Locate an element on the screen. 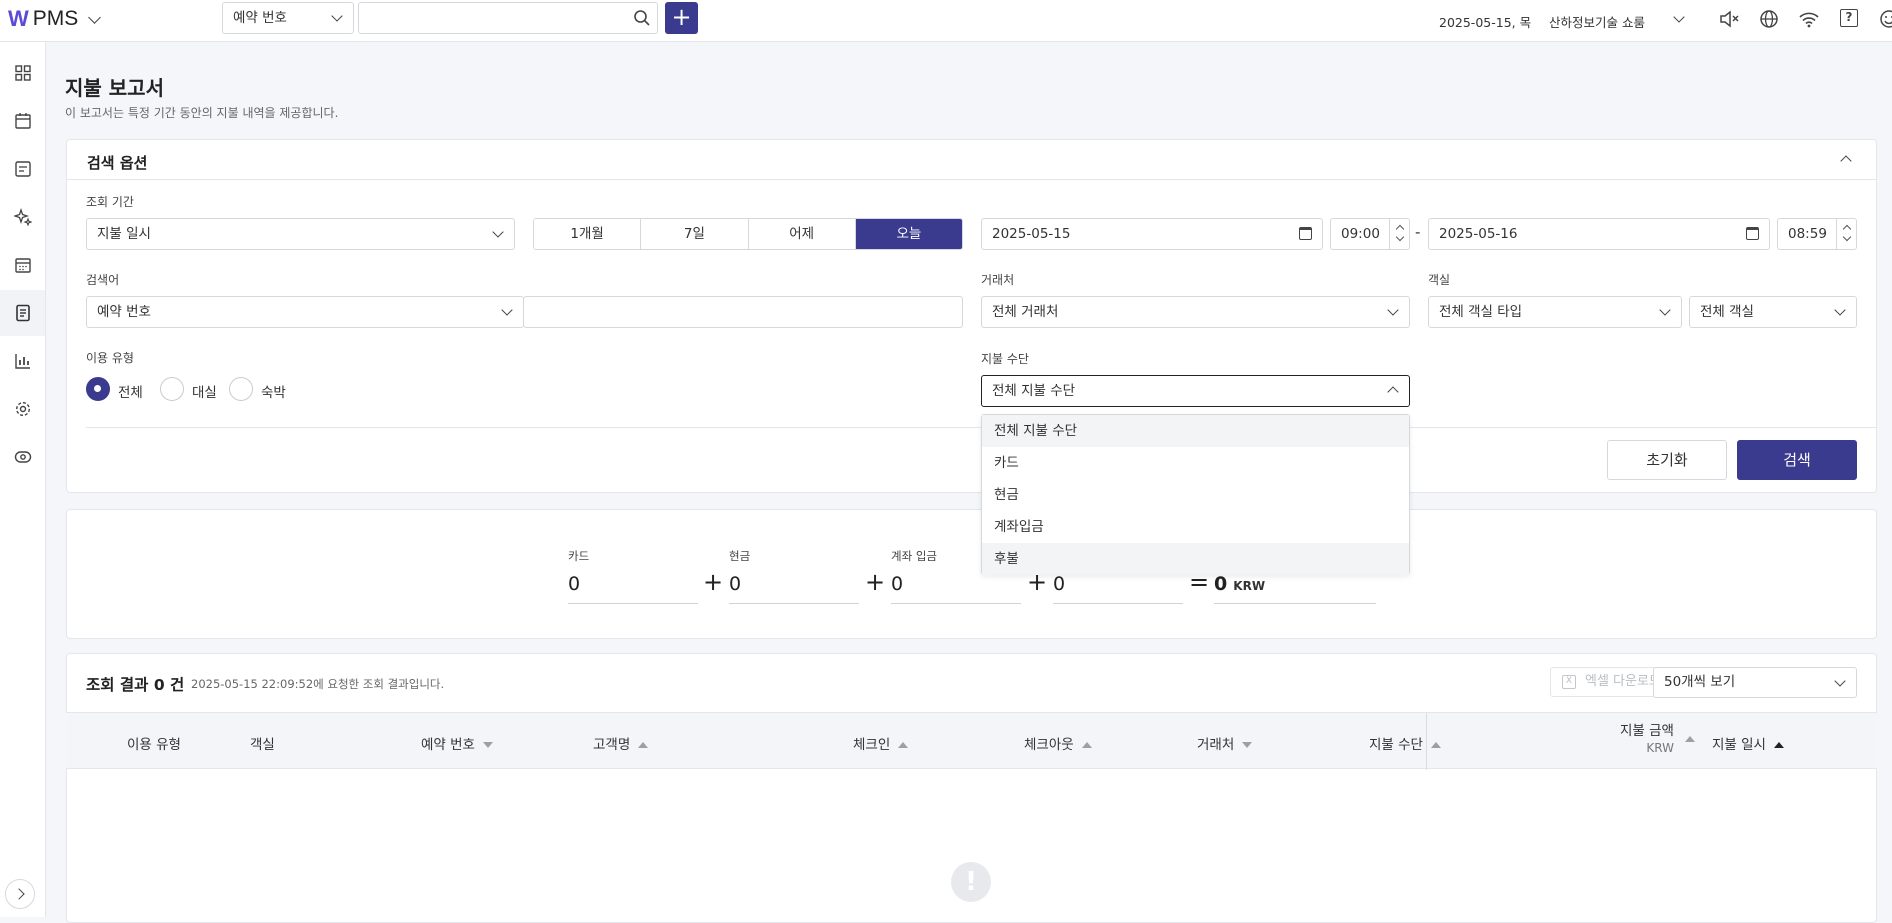  usage-label: 이용 유형 is located at coordinates (110, 358).